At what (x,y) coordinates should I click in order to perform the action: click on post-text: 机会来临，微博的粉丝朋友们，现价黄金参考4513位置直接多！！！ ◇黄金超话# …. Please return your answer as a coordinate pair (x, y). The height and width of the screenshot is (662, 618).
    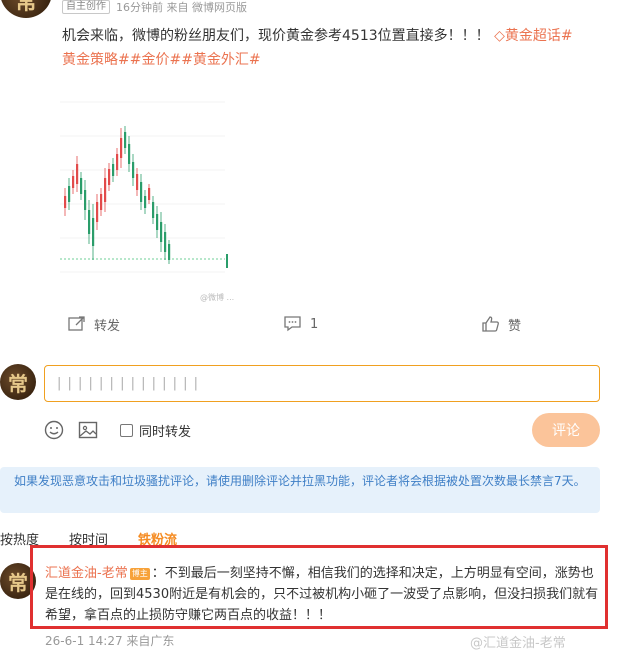
    Looking at the image, I should click on (336, 48).